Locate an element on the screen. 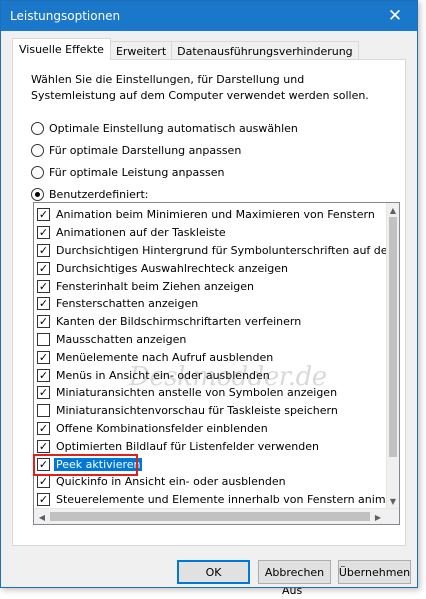 The height and width of the screenshot is (599, 426). effect-item: ✓ Offene Kombinationsfelder einblenden is located at coordinates (210, 429).